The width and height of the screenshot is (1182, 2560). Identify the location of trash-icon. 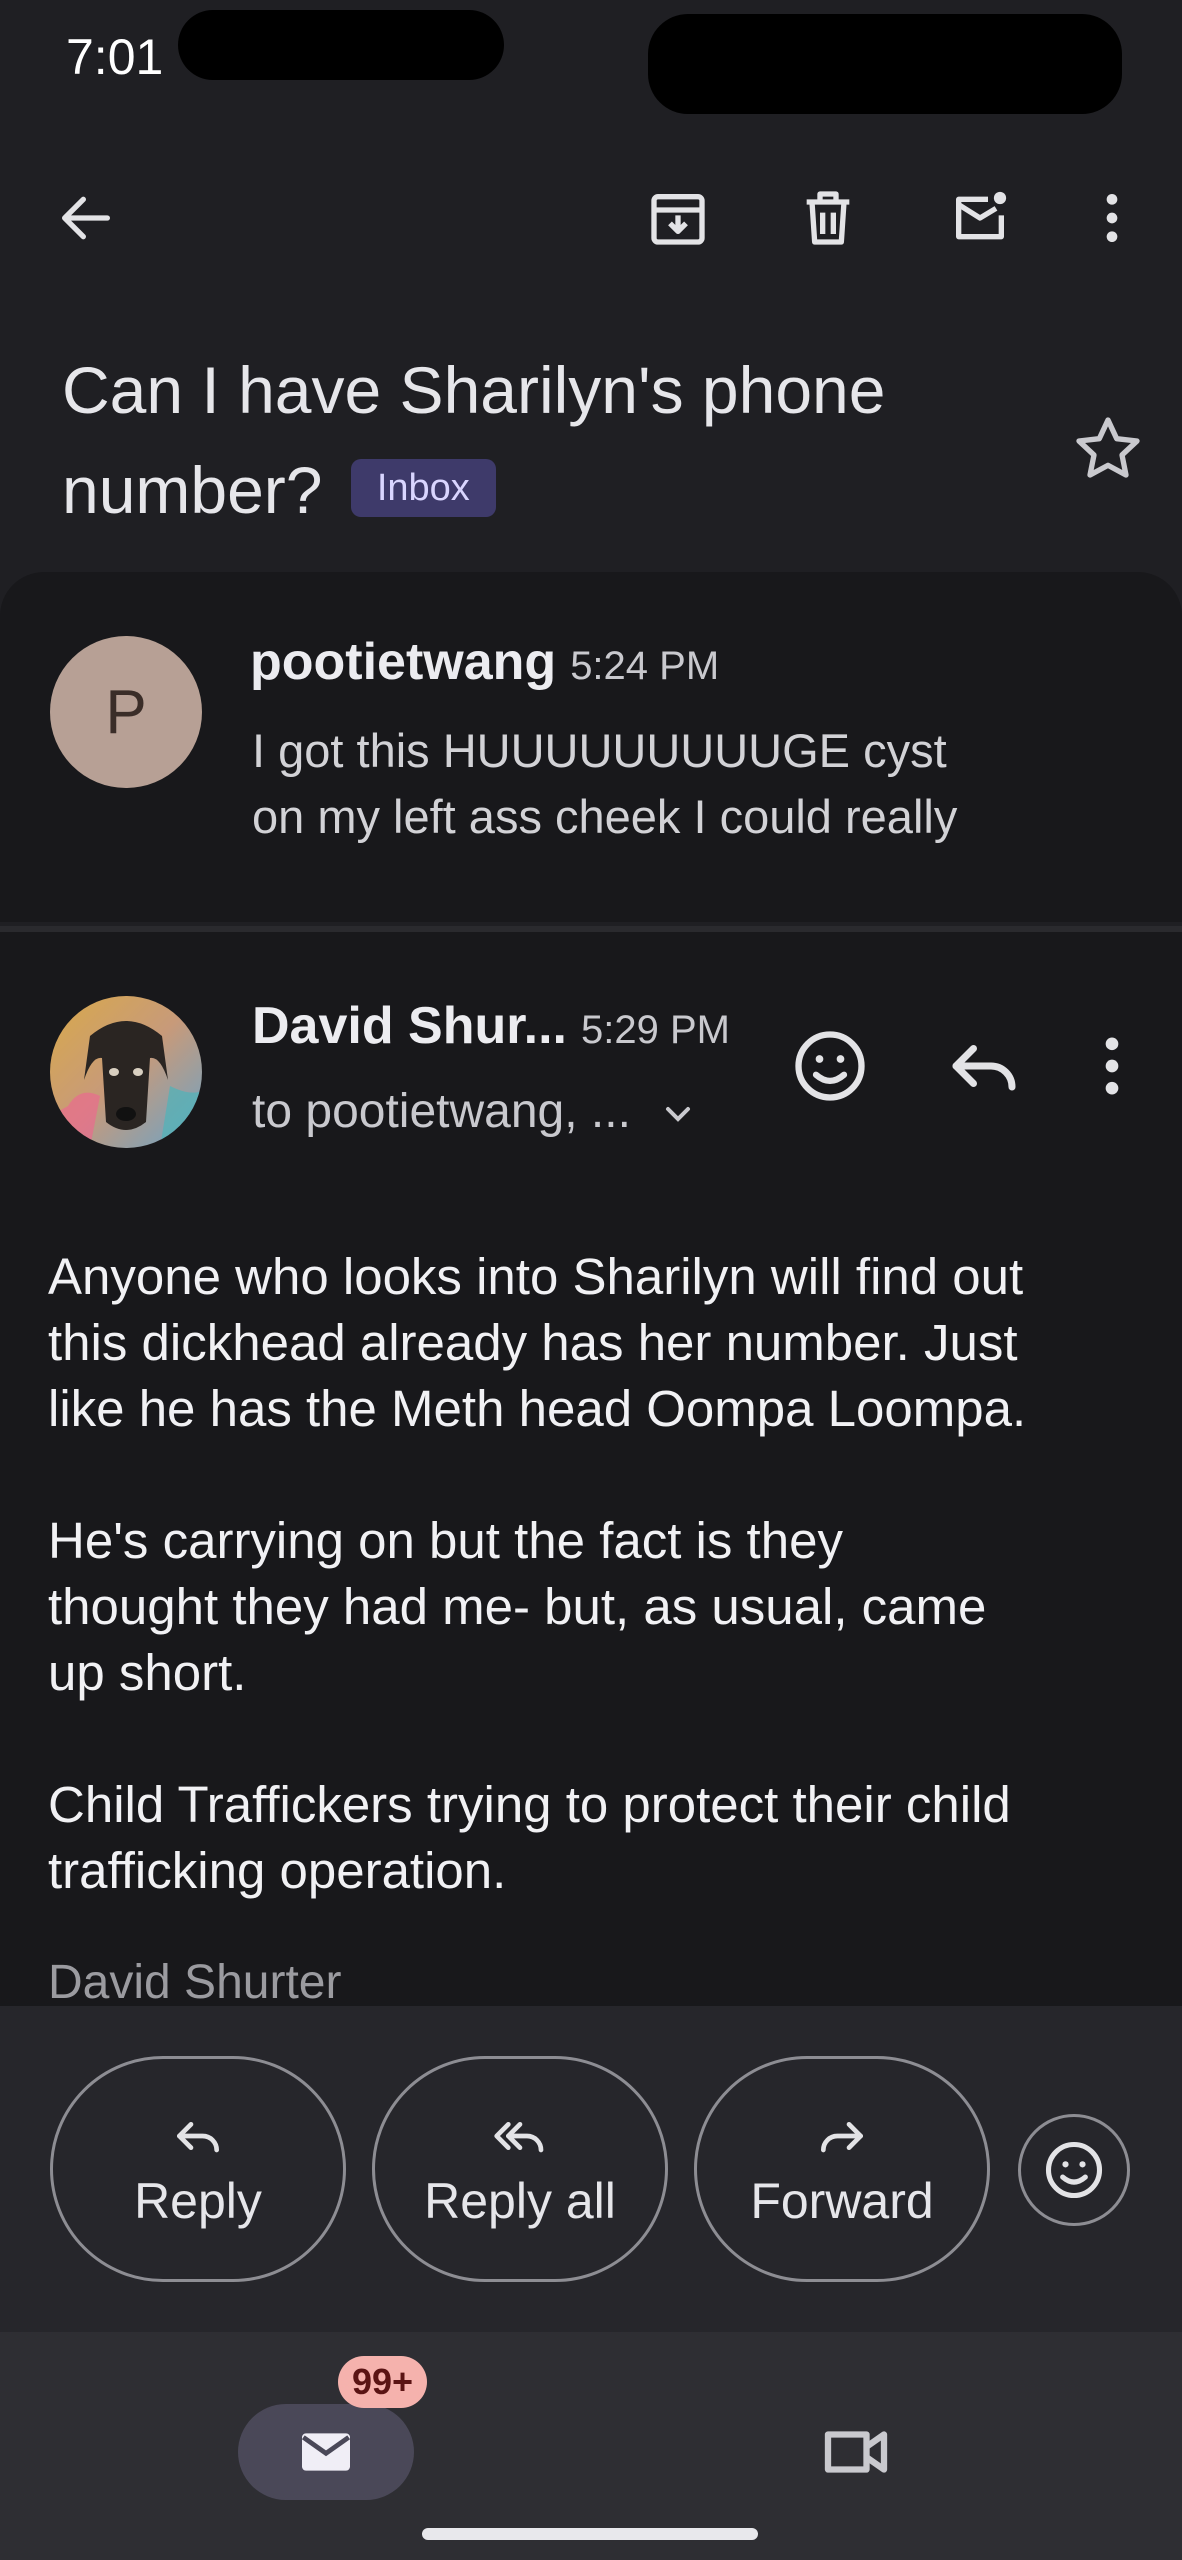
(828, 218).